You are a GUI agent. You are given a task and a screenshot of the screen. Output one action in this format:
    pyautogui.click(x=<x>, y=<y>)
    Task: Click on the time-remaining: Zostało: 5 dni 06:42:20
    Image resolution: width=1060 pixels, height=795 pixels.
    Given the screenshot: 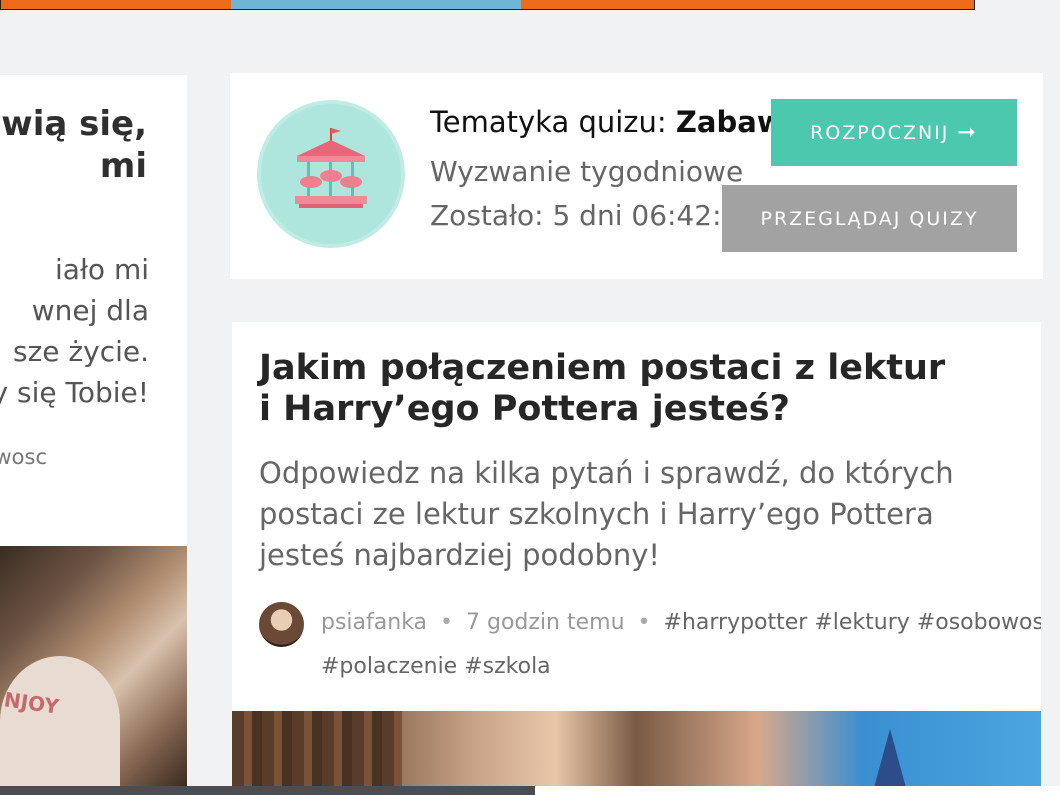 What is the action you would take?
    pyautogui.click(x=594, y=215)
    